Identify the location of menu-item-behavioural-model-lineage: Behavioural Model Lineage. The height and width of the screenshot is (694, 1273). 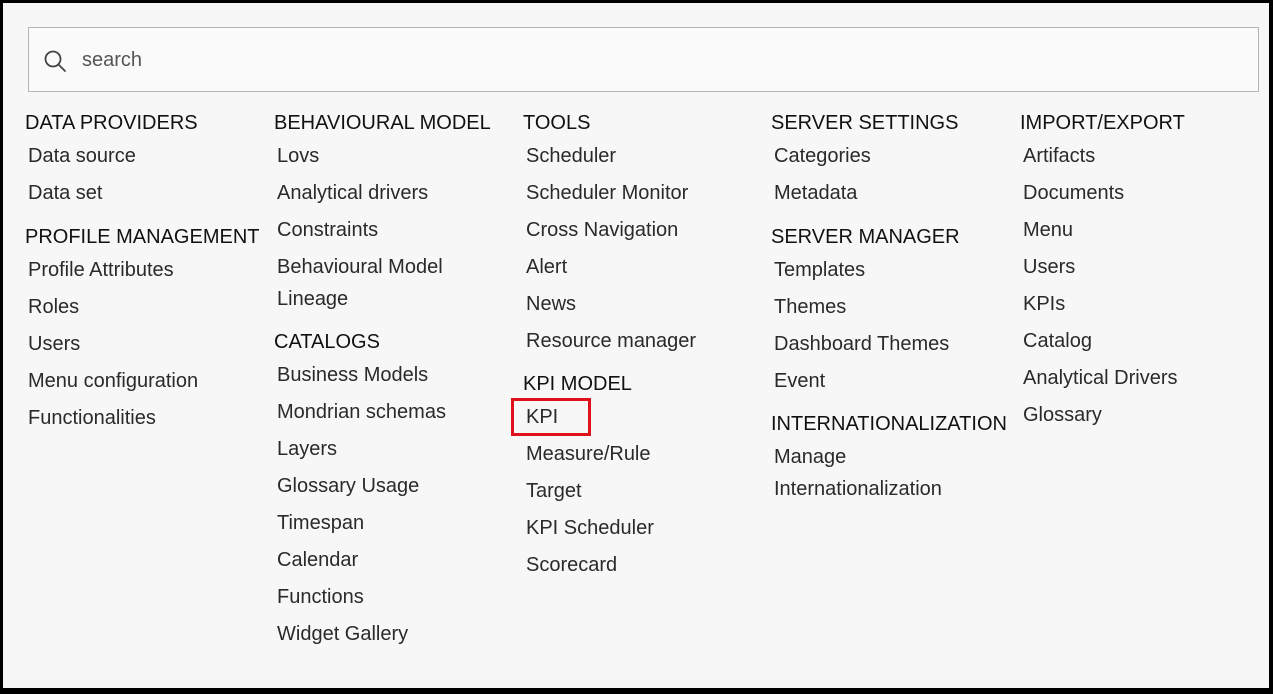
(375, 283).